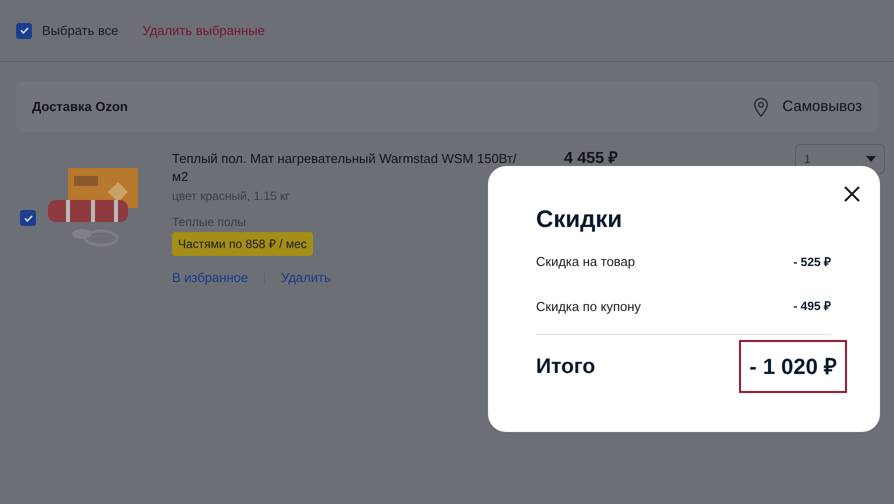 The width and height of the screenshot is (894, 504). I want to click on delivery-title: Доставка Ozon, so click(80, 107).